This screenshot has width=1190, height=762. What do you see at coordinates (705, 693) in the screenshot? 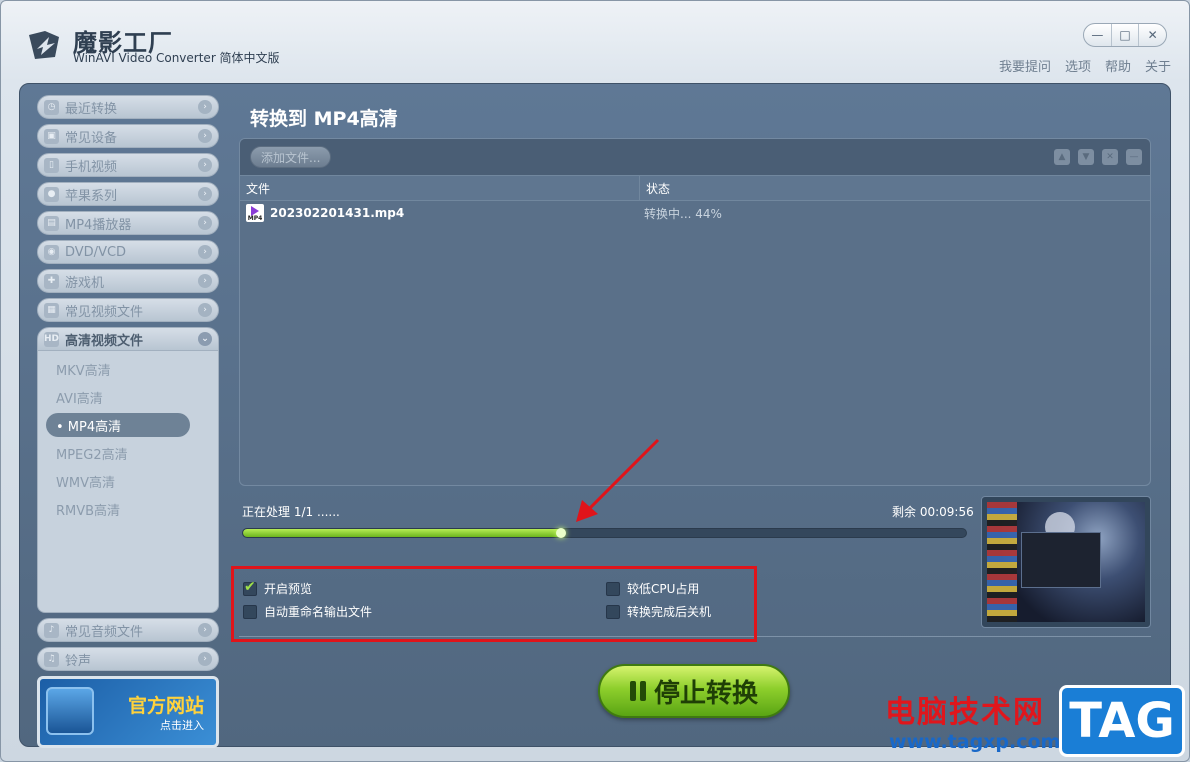
I see `stop-button-label: 停止转换` at bounding box center [705, 693].